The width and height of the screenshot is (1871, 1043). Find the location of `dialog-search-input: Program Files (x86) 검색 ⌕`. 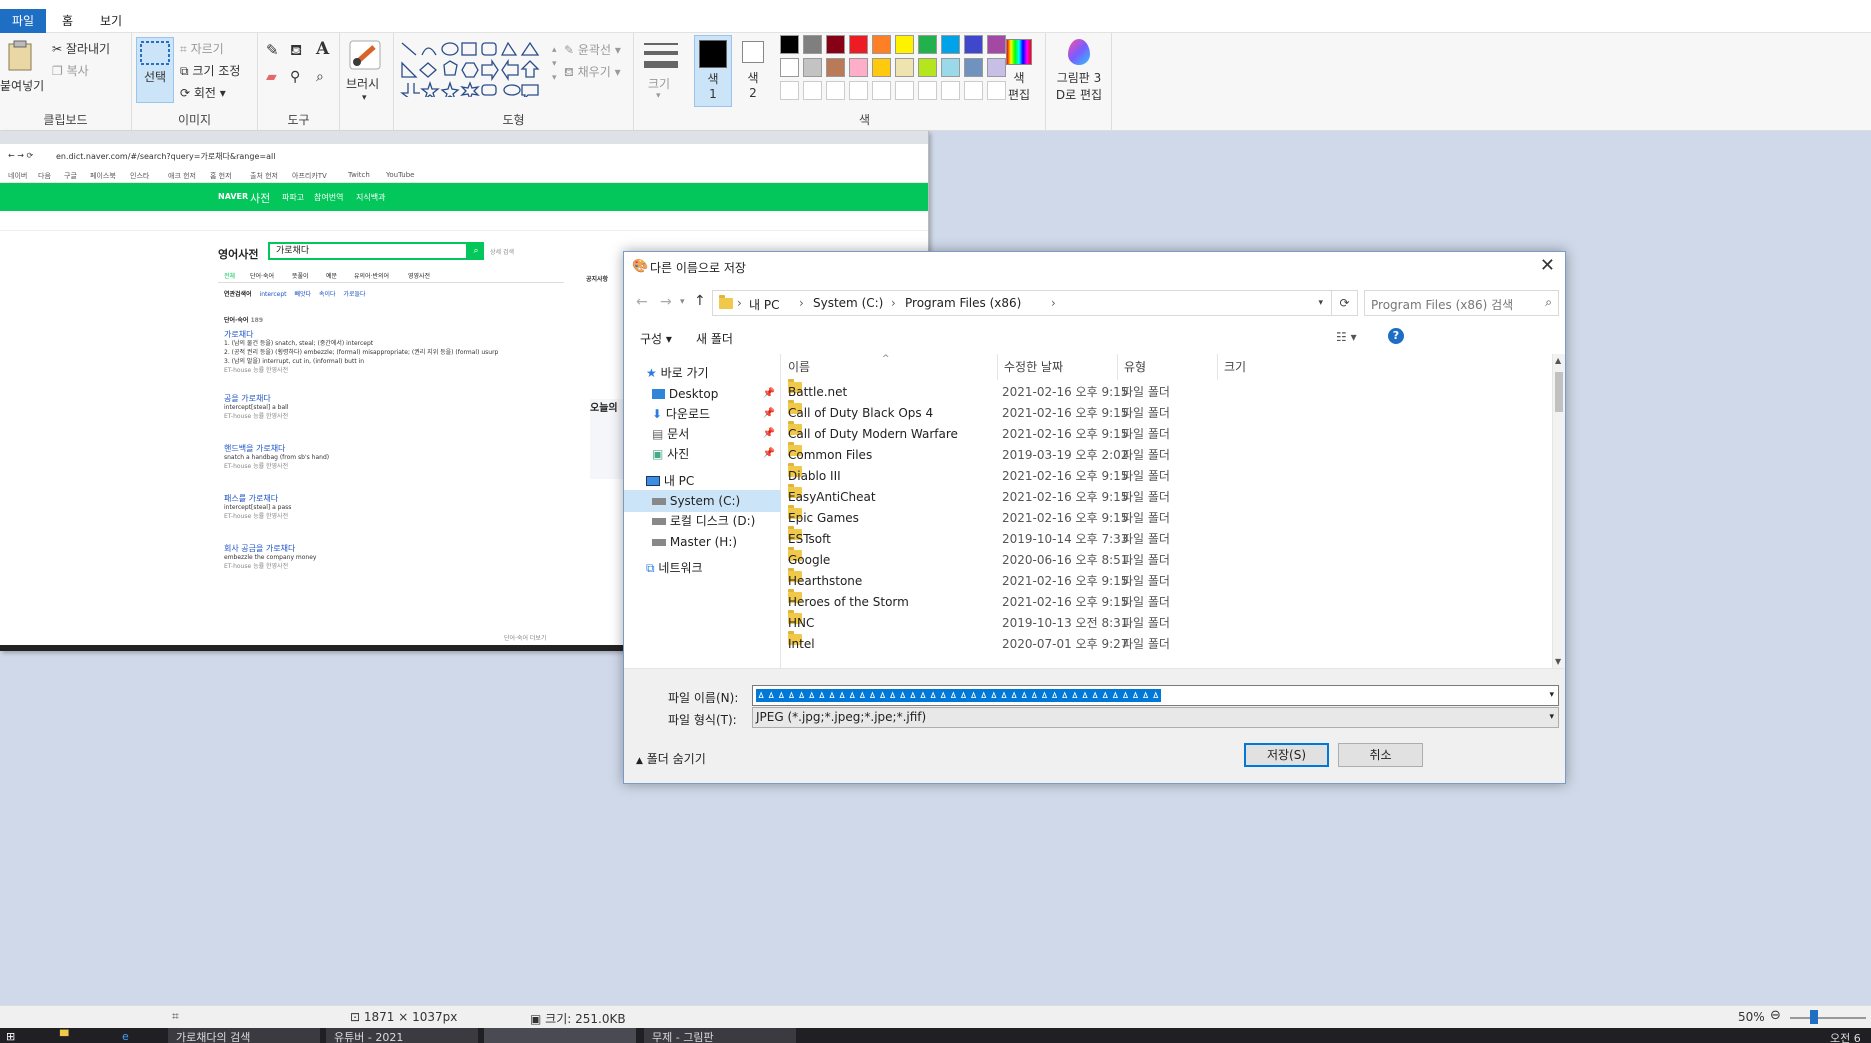

dialog-search-input: Program Files (x86) 검색 ⌕ is located at coordinates (1461, 303).